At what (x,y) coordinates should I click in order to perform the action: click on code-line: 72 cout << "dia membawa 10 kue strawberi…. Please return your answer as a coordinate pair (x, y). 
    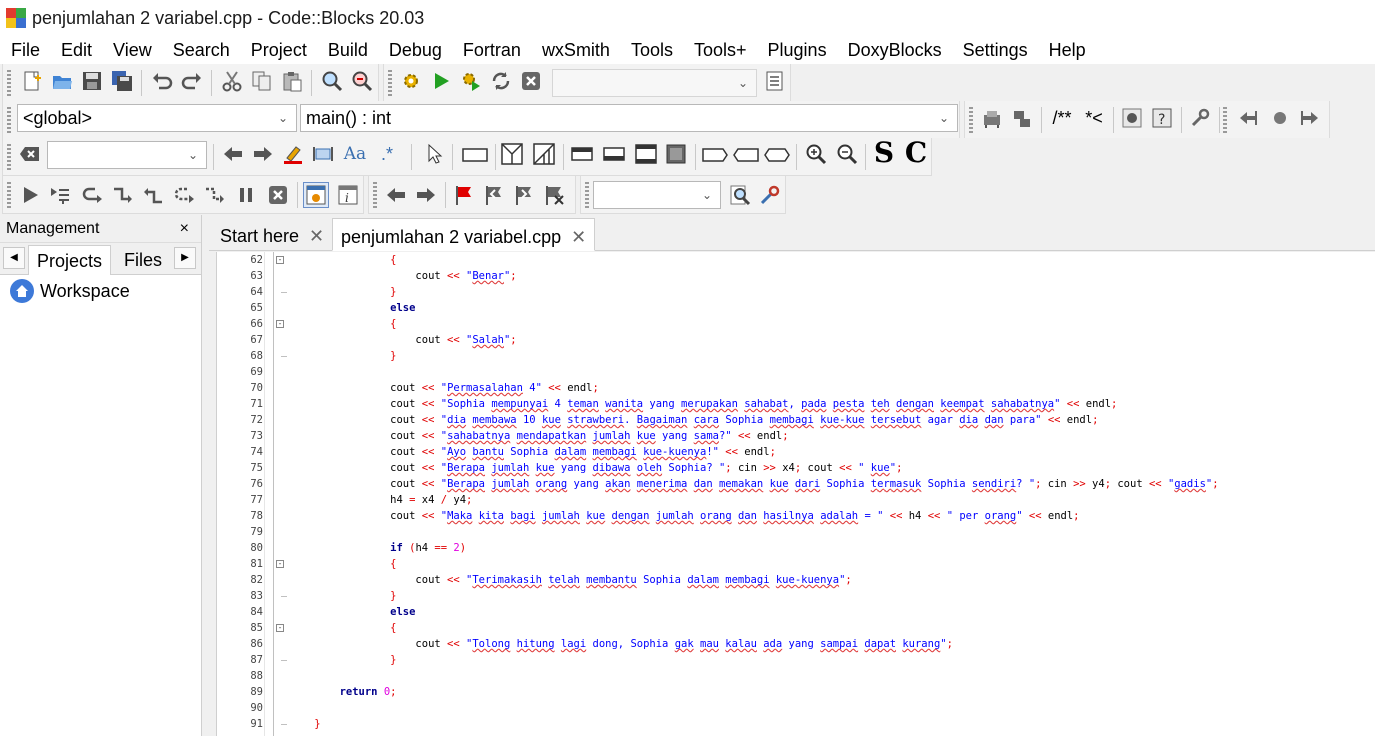
    Looking at the image, I should click on (796, 420).